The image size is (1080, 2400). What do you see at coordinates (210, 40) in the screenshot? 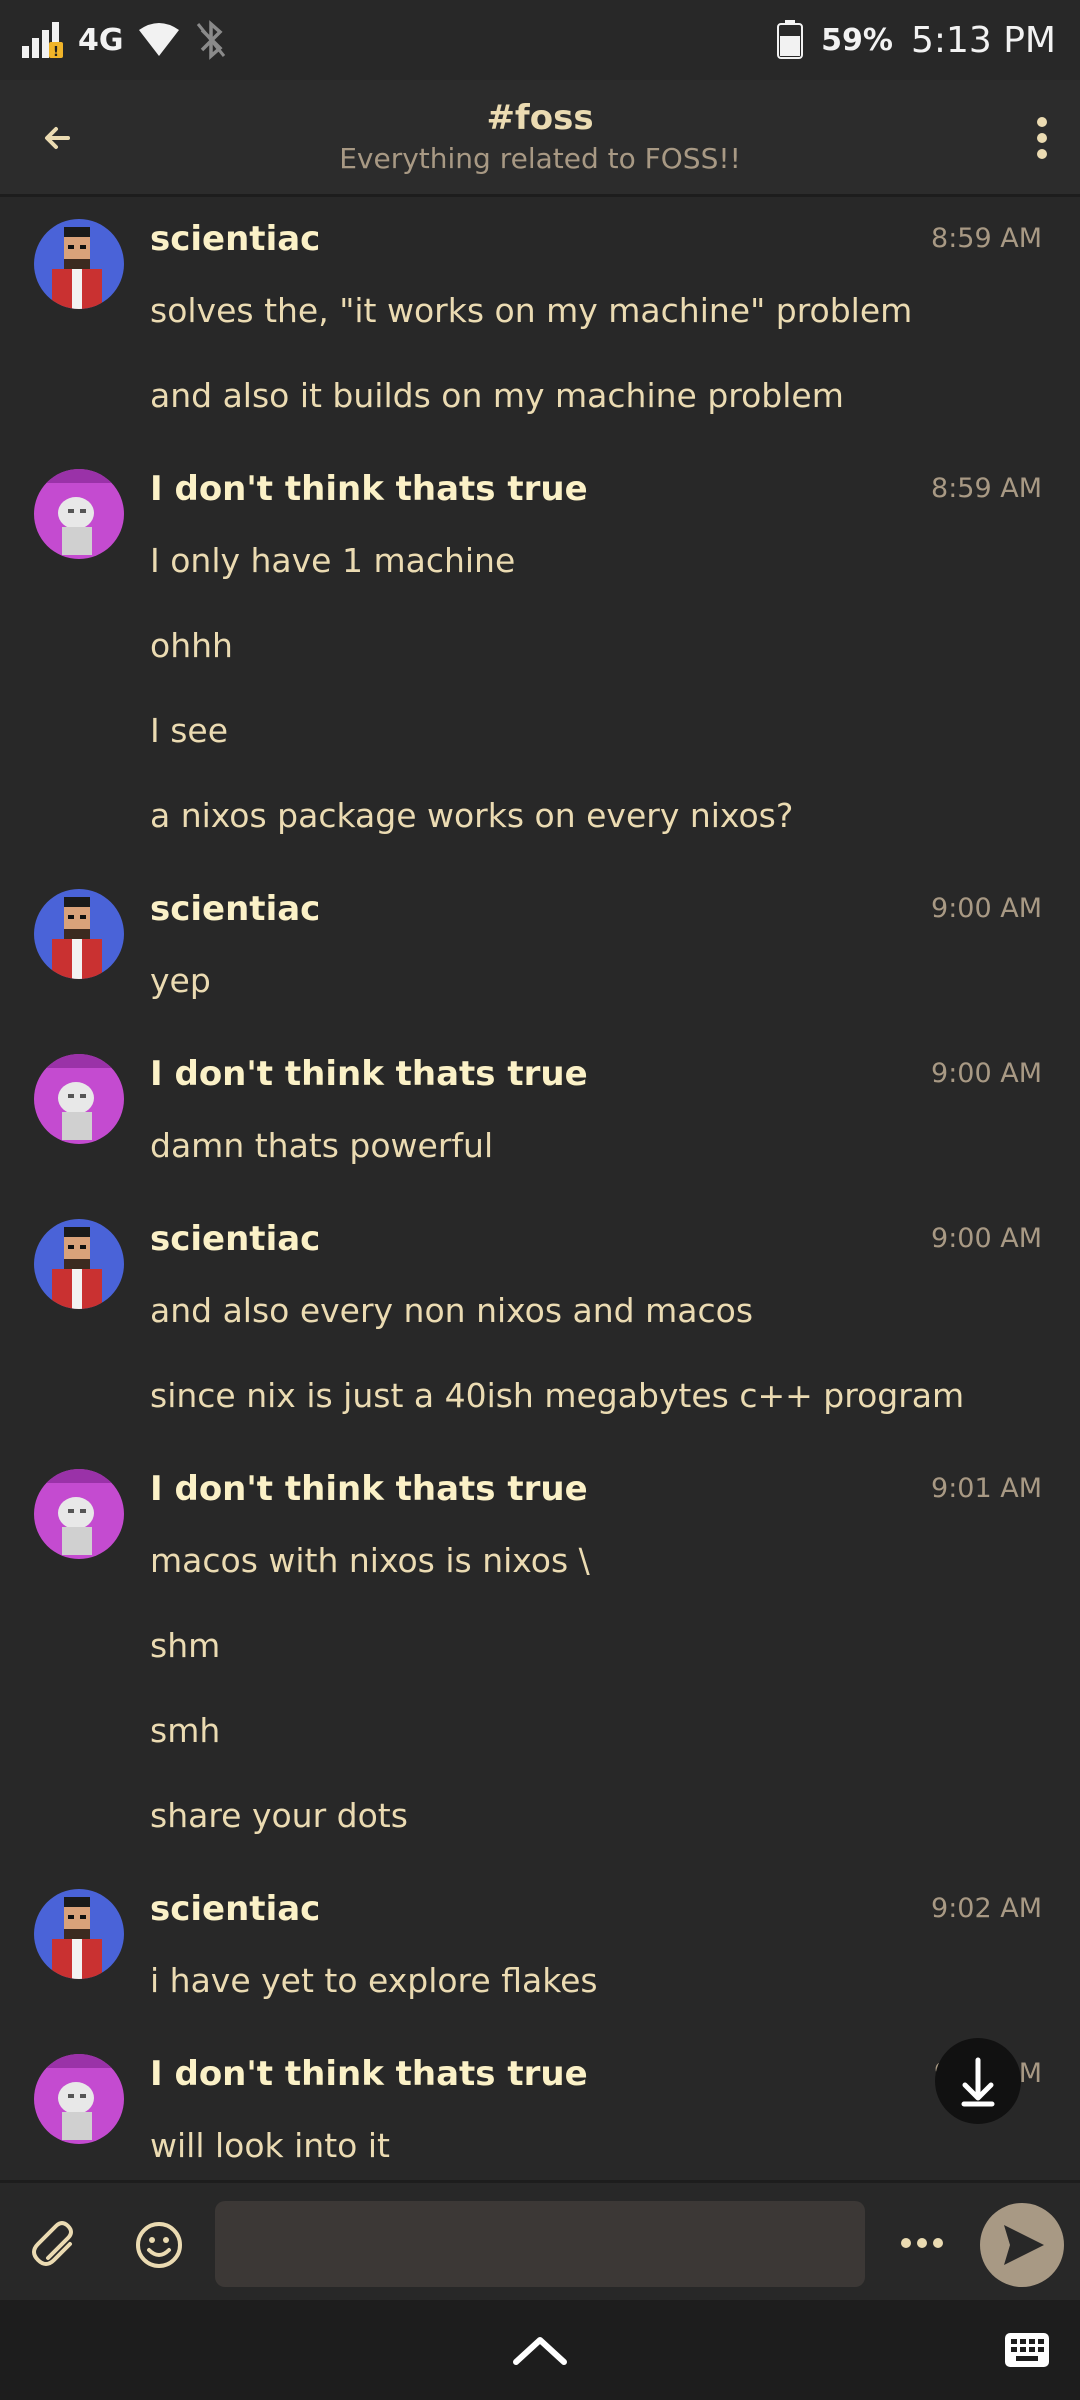
I see `bluetooth-icon` at bounding box center [210, 40].